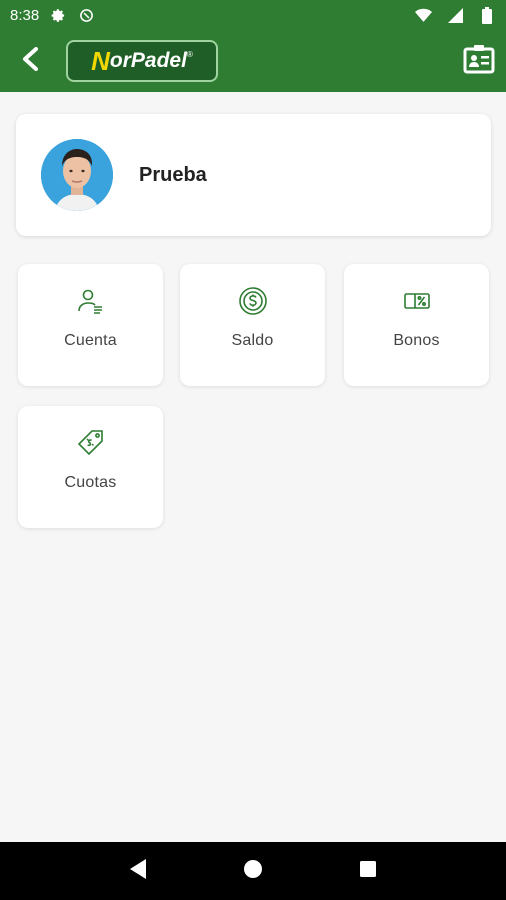 The image size is (506, 900). Describe the element at coordinates (90, 482) in the screenshot. I see `tile-label: Cuotas` at that location.